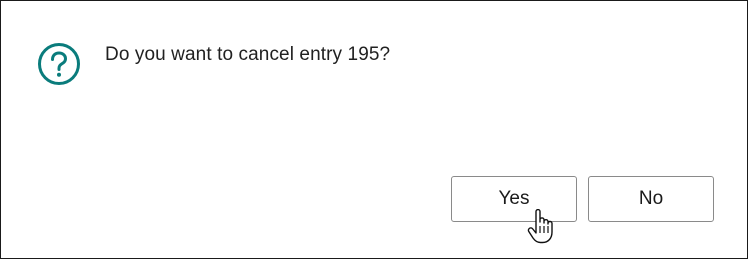 This screenshot has width=748, height=259. I want to click on yes-button: Yes, so click(514, 199).